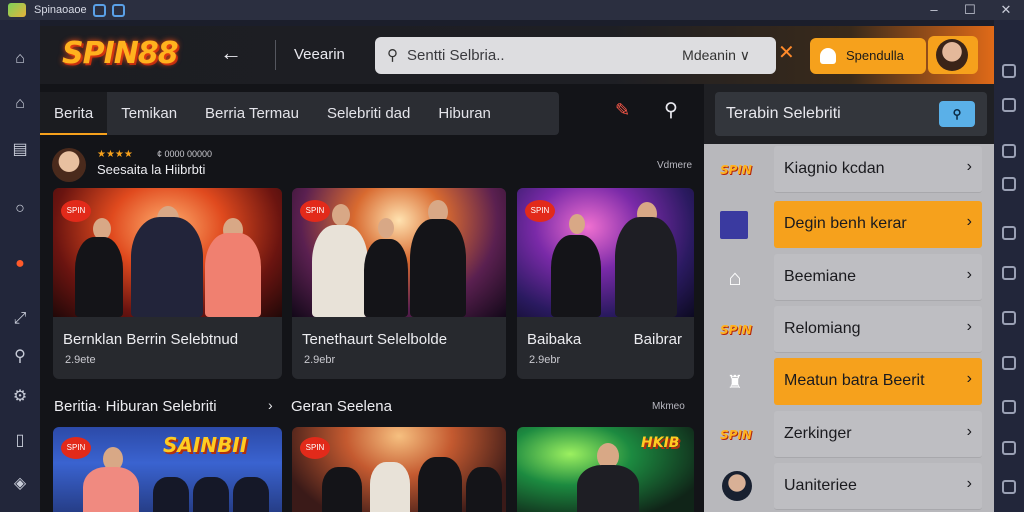 The height and width of the screenshot is (512, 1024). I want to click on list-item-label: Kiagnio kcdan, so click(834, 168).